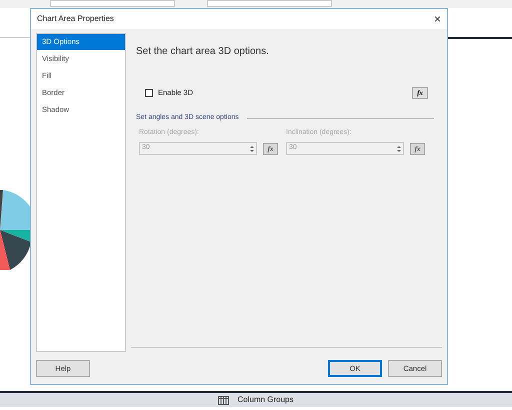 The width and height of the screenshot is (512, 410). What do you see at coordinates (75, 19) in the screenshot?
I see `window-title: Chart Area Properties` at bounding box center [75, 19].